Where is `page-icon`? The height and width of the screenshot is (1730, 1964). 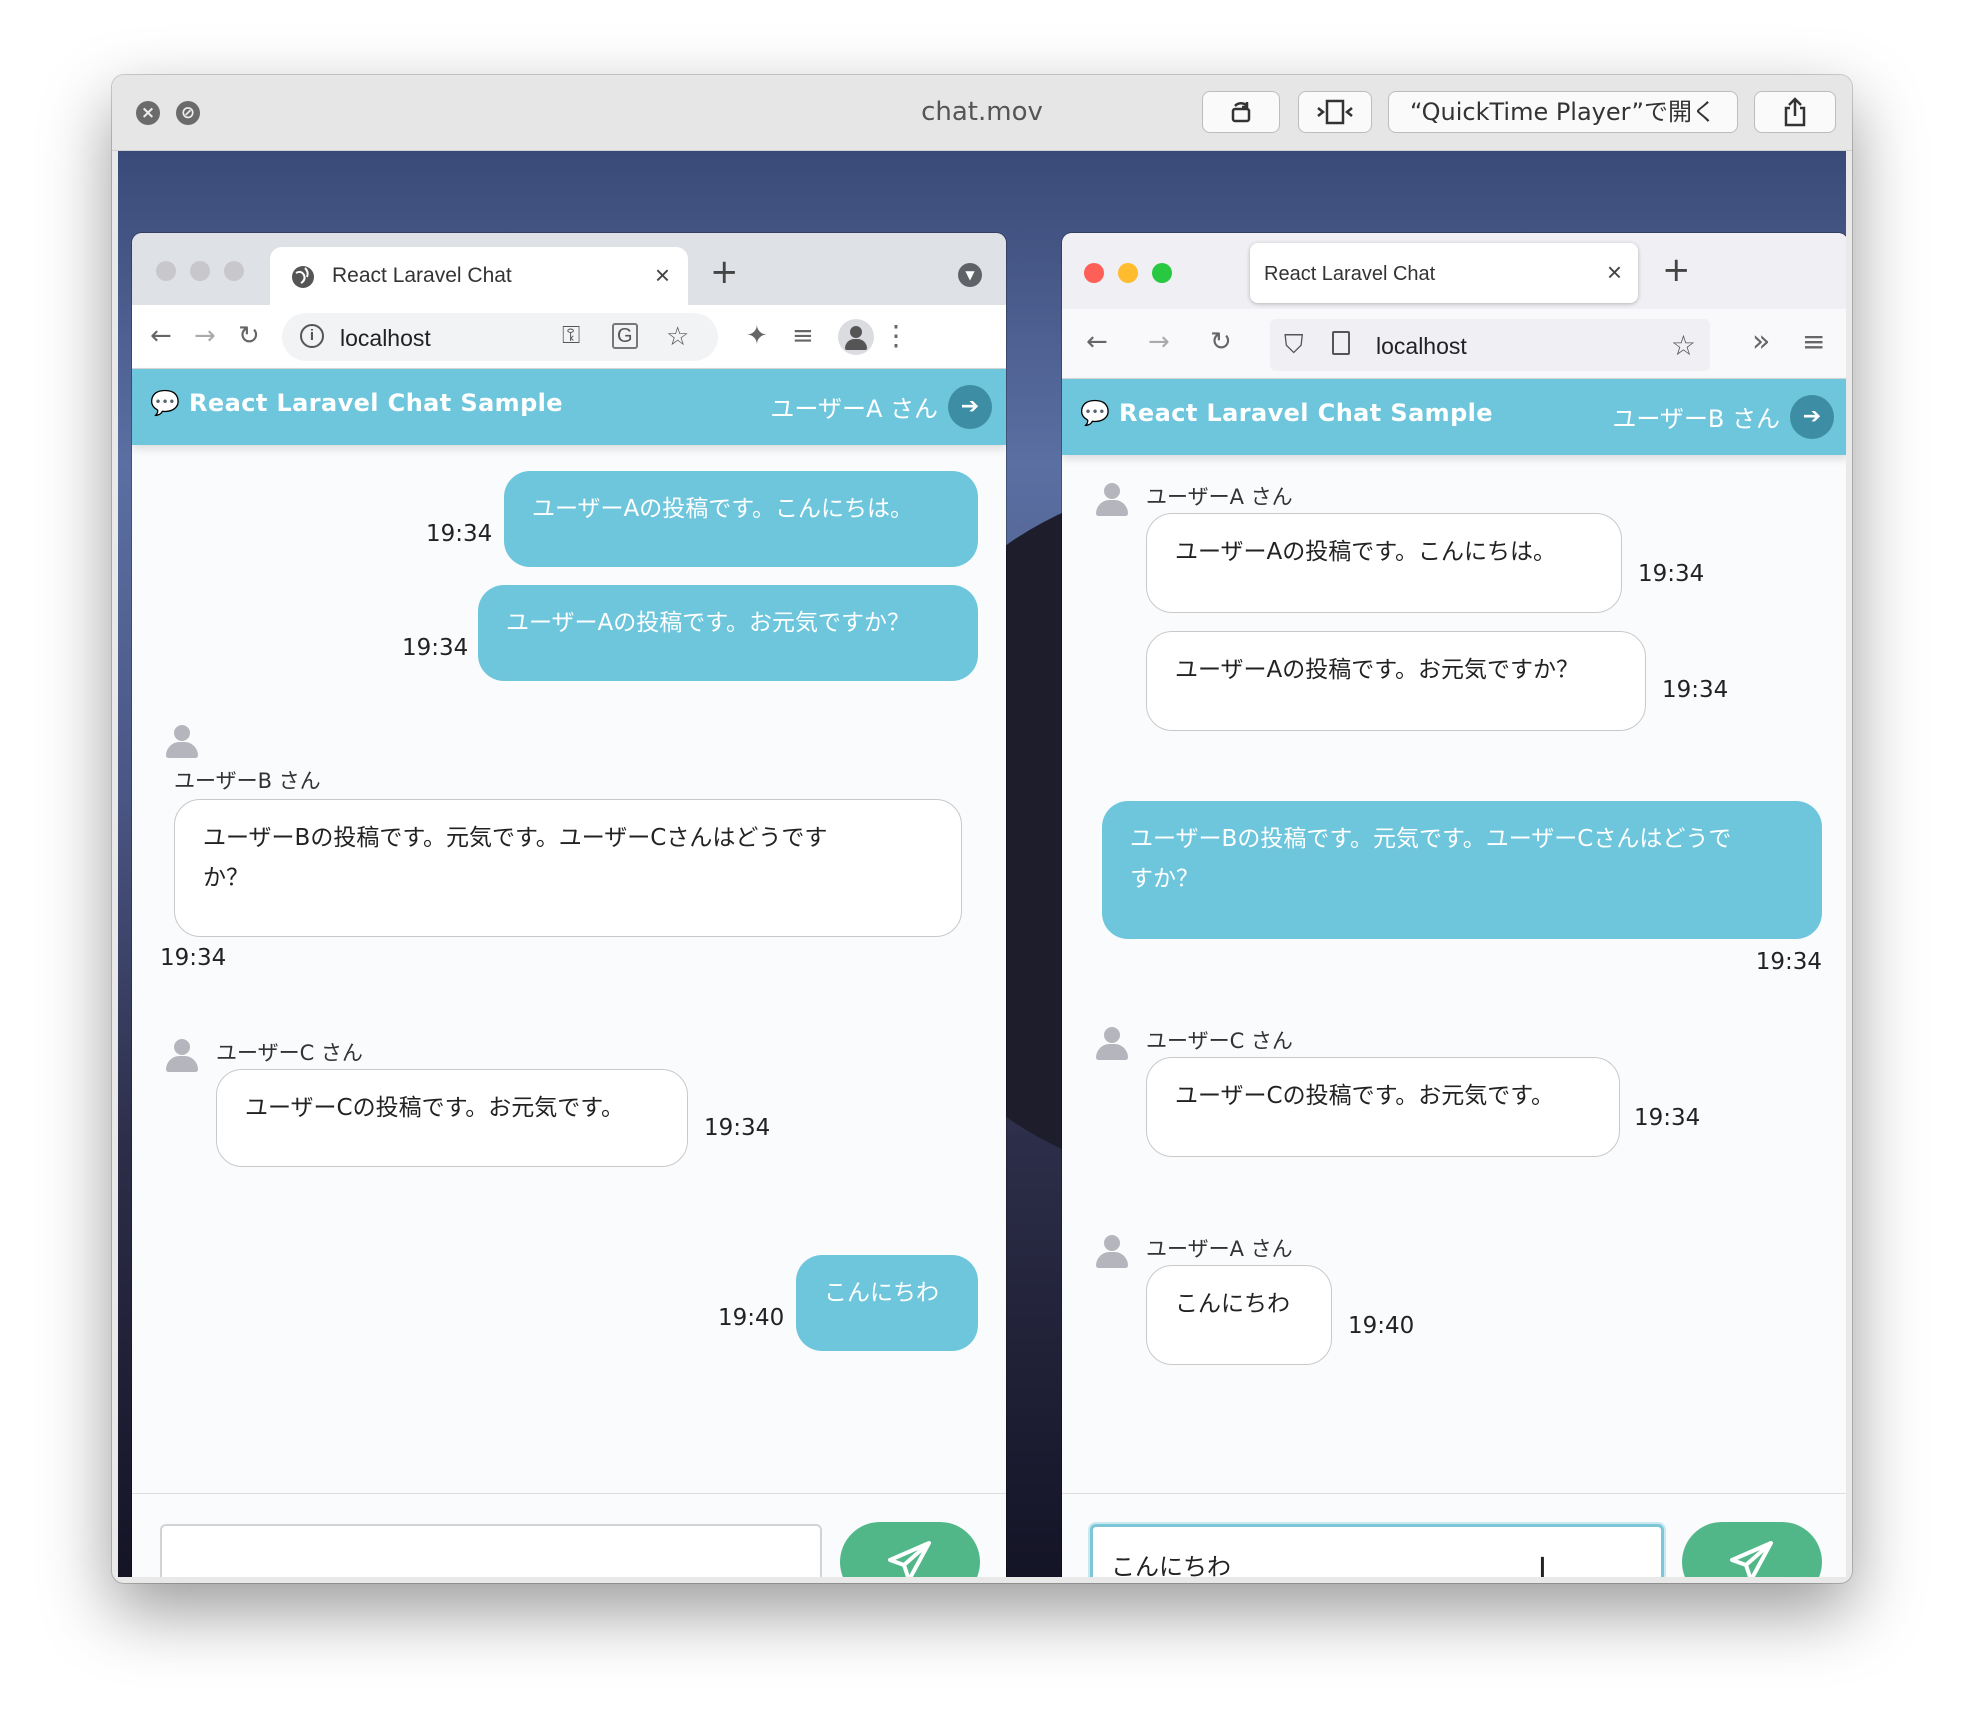 page-icon is located at coordinates (1341, 343).